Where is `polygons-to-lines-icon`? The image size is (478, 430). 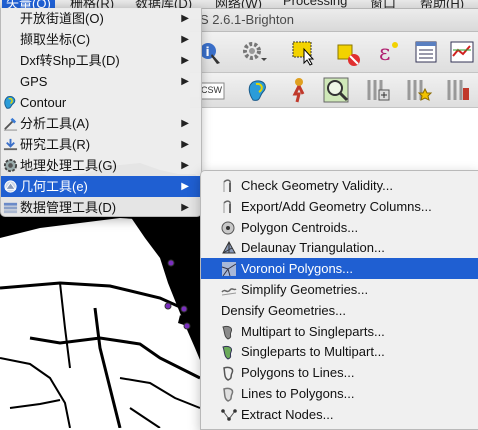
polygons-to-lines-icon is located at coordinates (229, 373).